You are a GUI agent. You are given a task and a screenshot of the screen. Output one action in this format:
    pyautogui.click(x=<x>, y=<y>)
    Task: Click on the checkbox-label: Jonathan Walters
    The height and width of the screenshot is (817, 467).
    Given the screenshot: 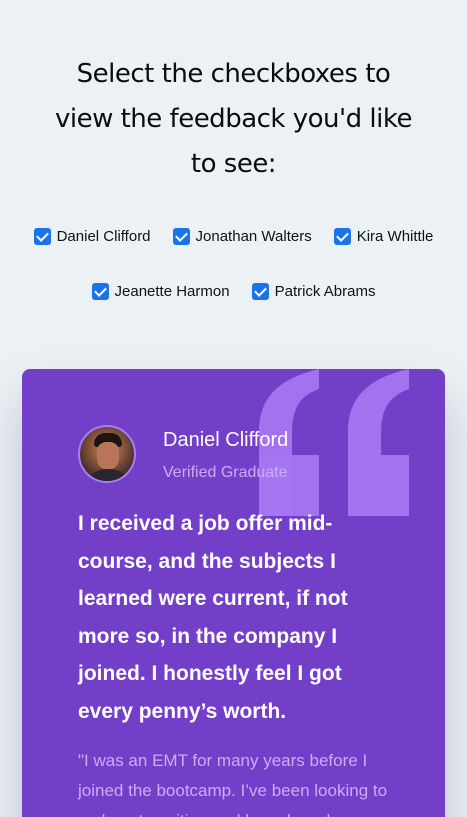 What is the action you would take?
    pyautogui.click(x=253, y=236)
    